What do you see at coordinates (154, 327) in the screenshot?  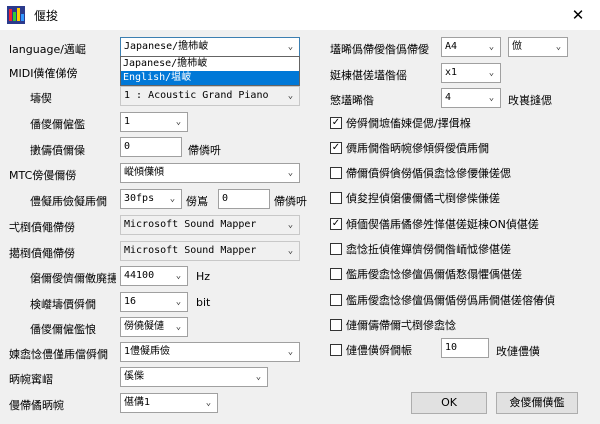 I see `channels-select: 僗僥儗僆 ⌄` at bounding box center [154, 327].